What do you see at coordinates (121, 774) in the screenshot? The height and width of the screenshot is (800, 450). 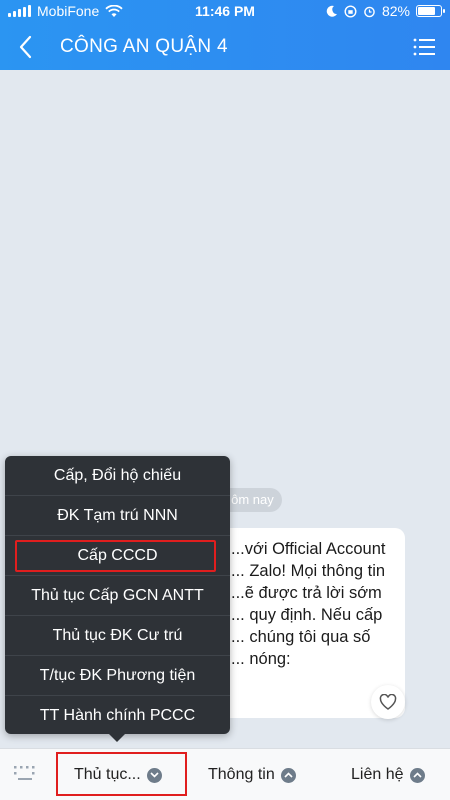 I see `tab-highlight-box` at bounding box center [121, 774].